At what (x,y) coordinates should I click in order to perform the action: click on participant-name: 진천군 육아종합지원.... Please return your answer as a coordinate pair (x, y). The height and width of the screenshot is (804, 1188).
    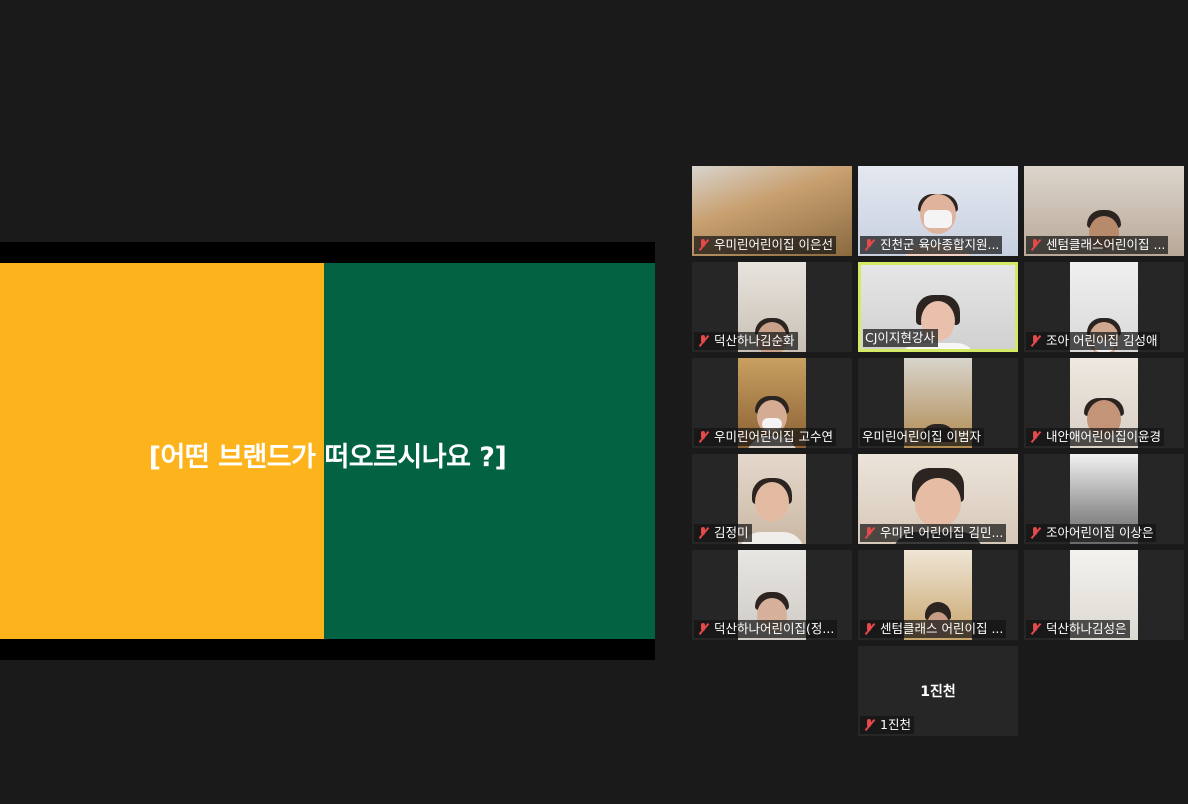
    Looking at the image, I should click on (940, 244).